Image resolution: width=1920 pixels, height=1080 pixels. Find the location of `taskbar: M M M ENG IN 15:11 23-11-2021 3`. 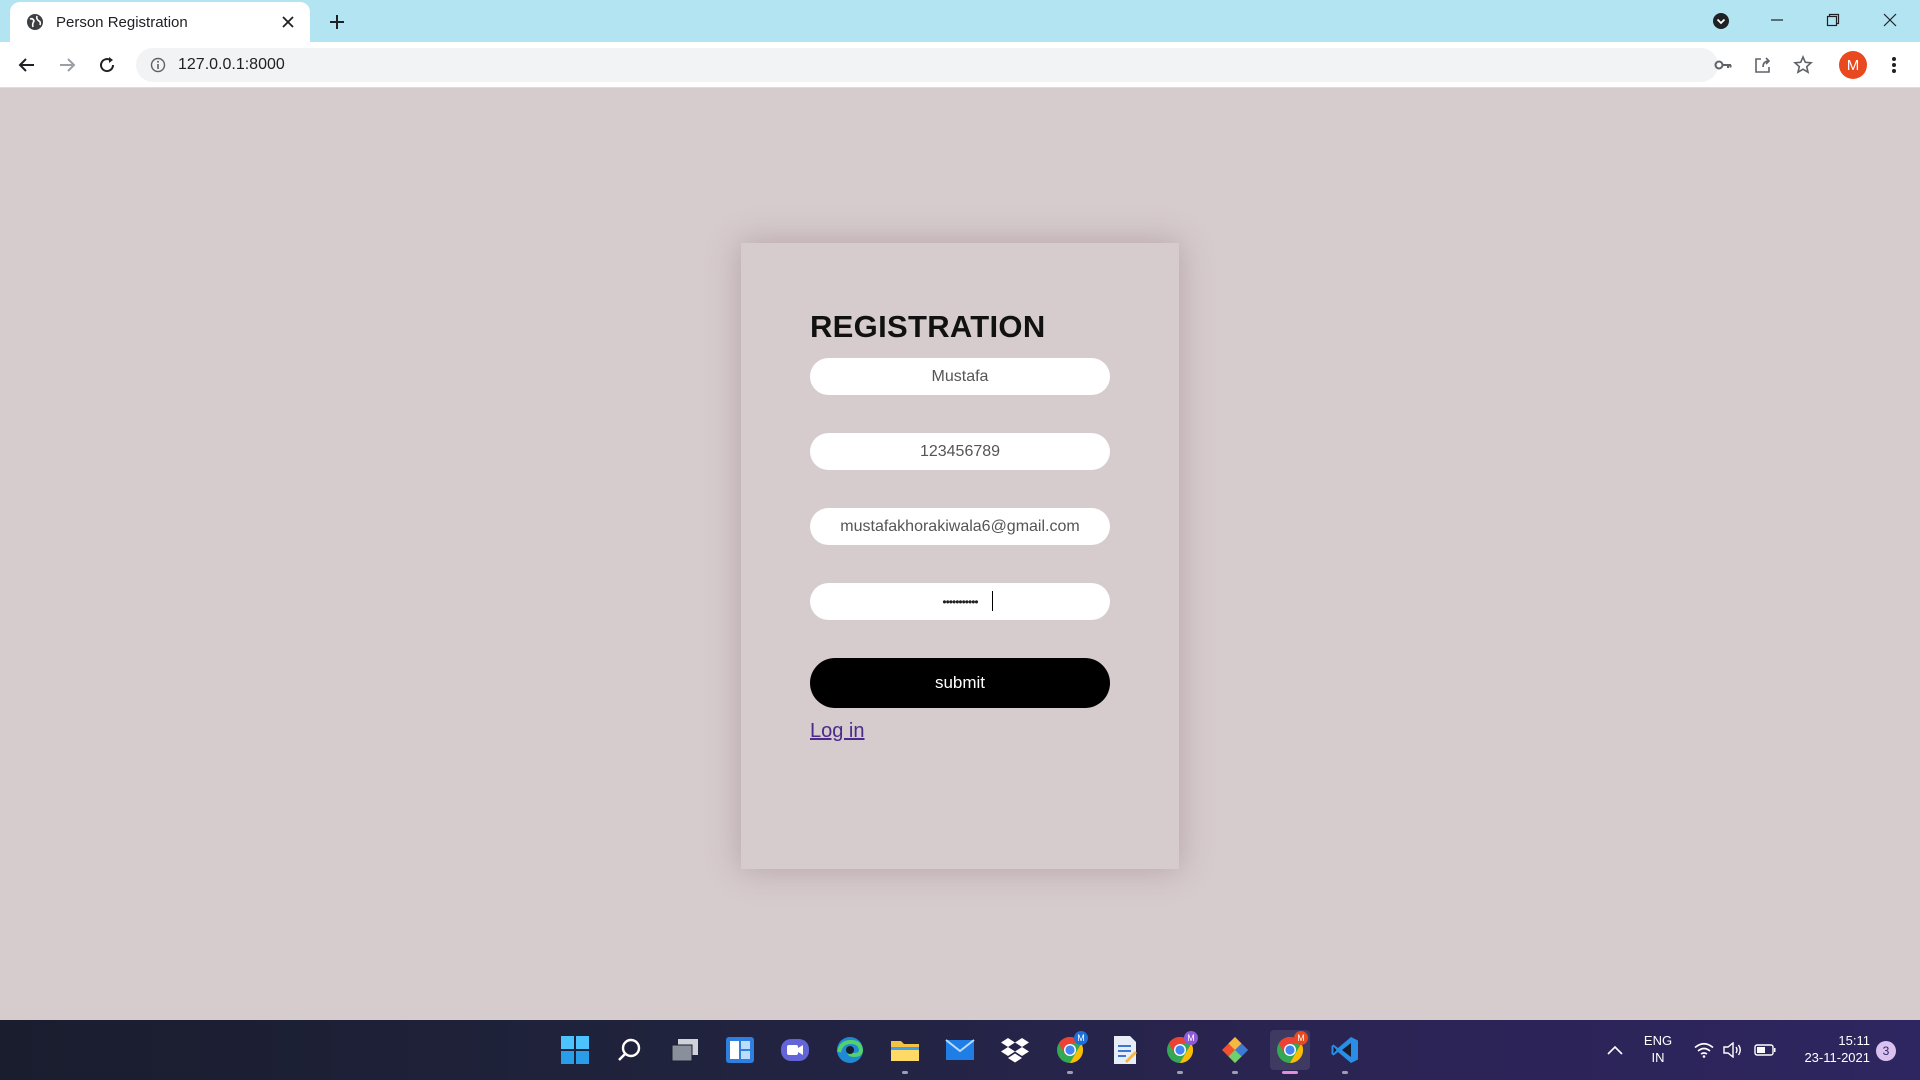

taskbar: M M M ENG IN 15:11 23-11-2021 3 is located at coordinates (960, 1050).